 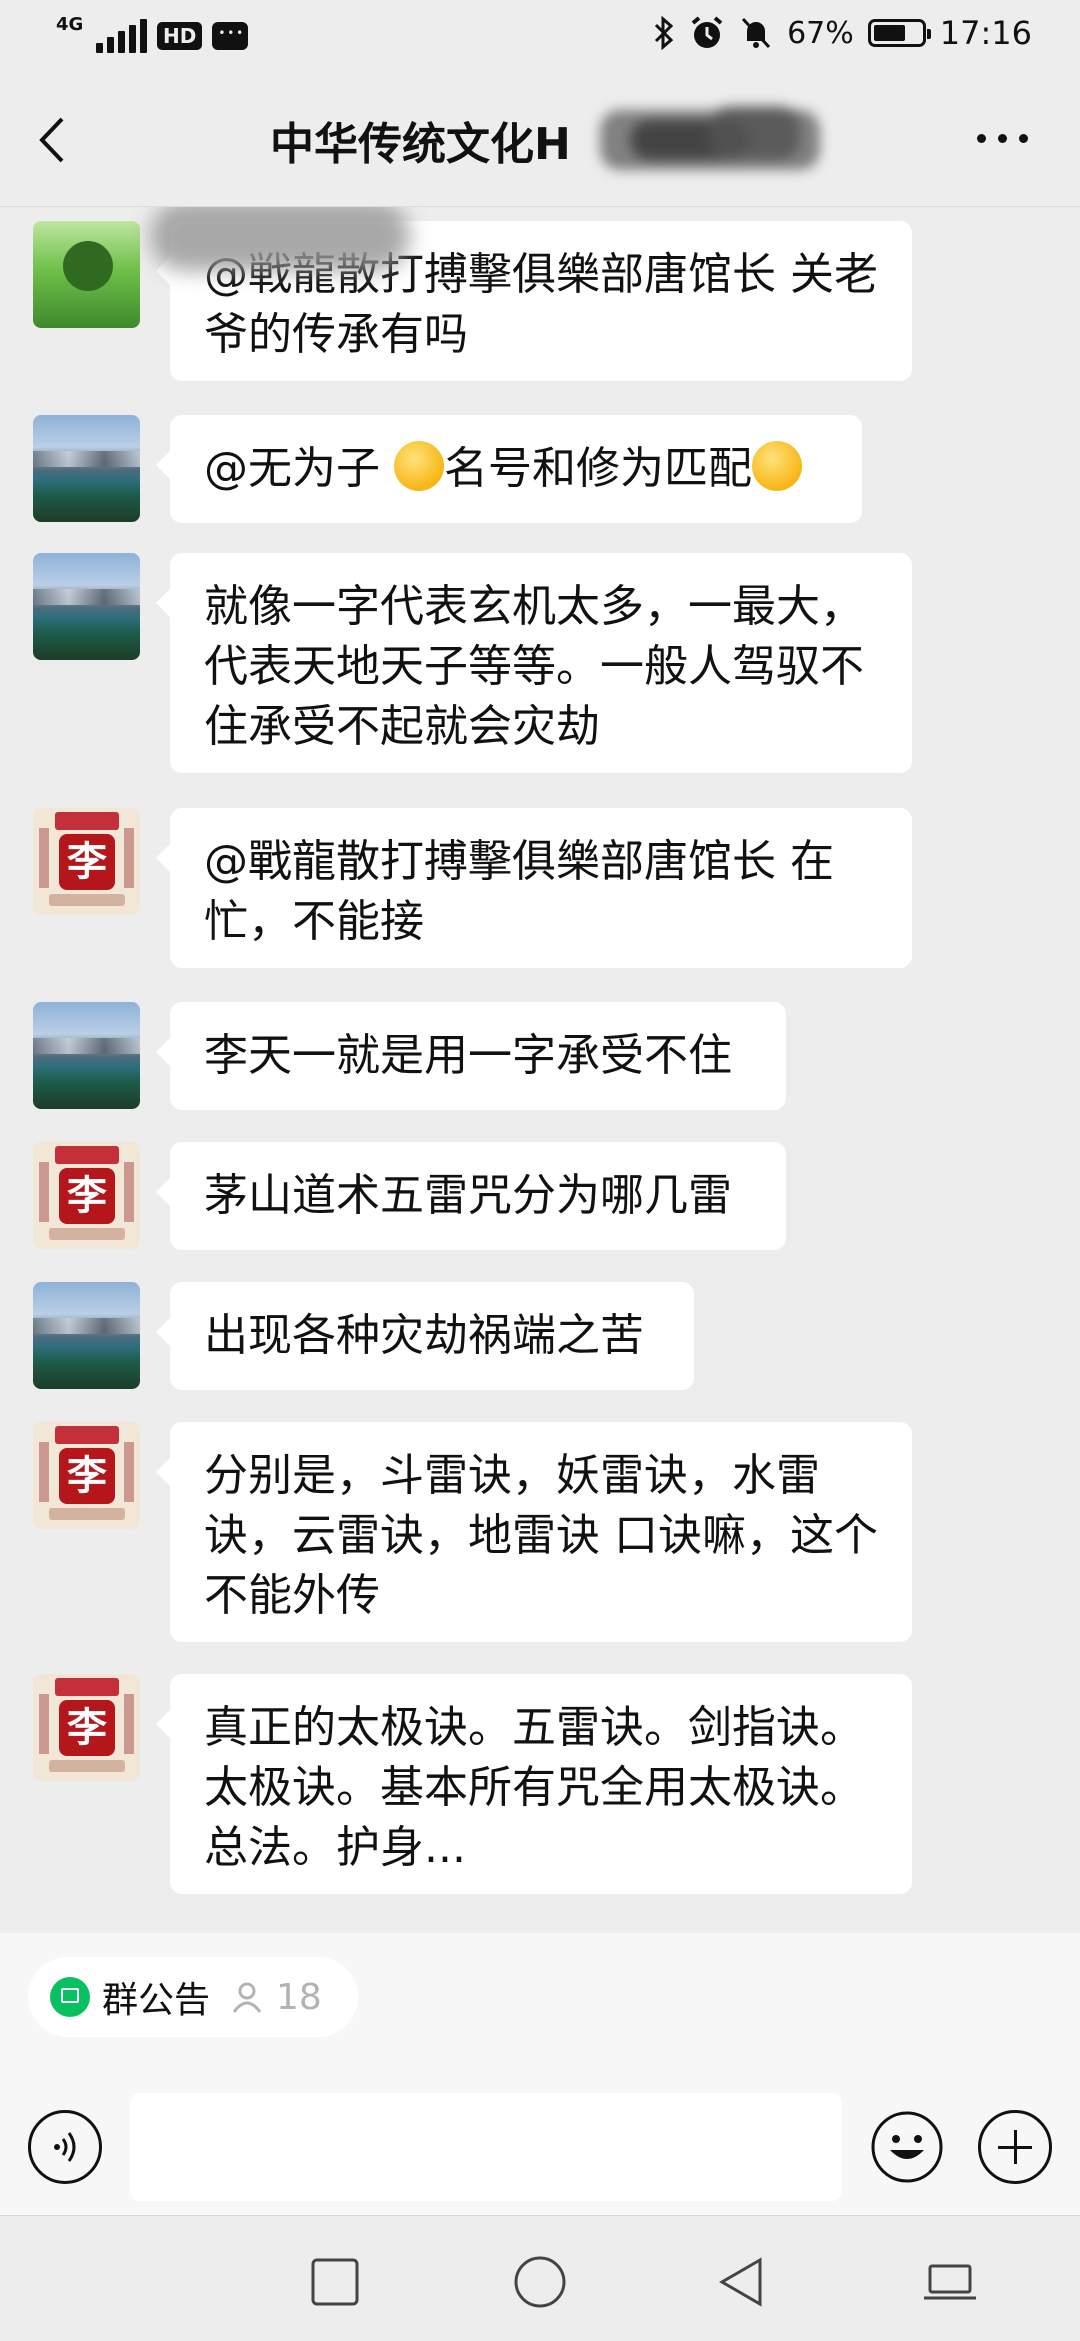 What do you see at coordinates (280, 239) in the screenshot?
I see `redaction-smudge` at bounding box center [280, 239].